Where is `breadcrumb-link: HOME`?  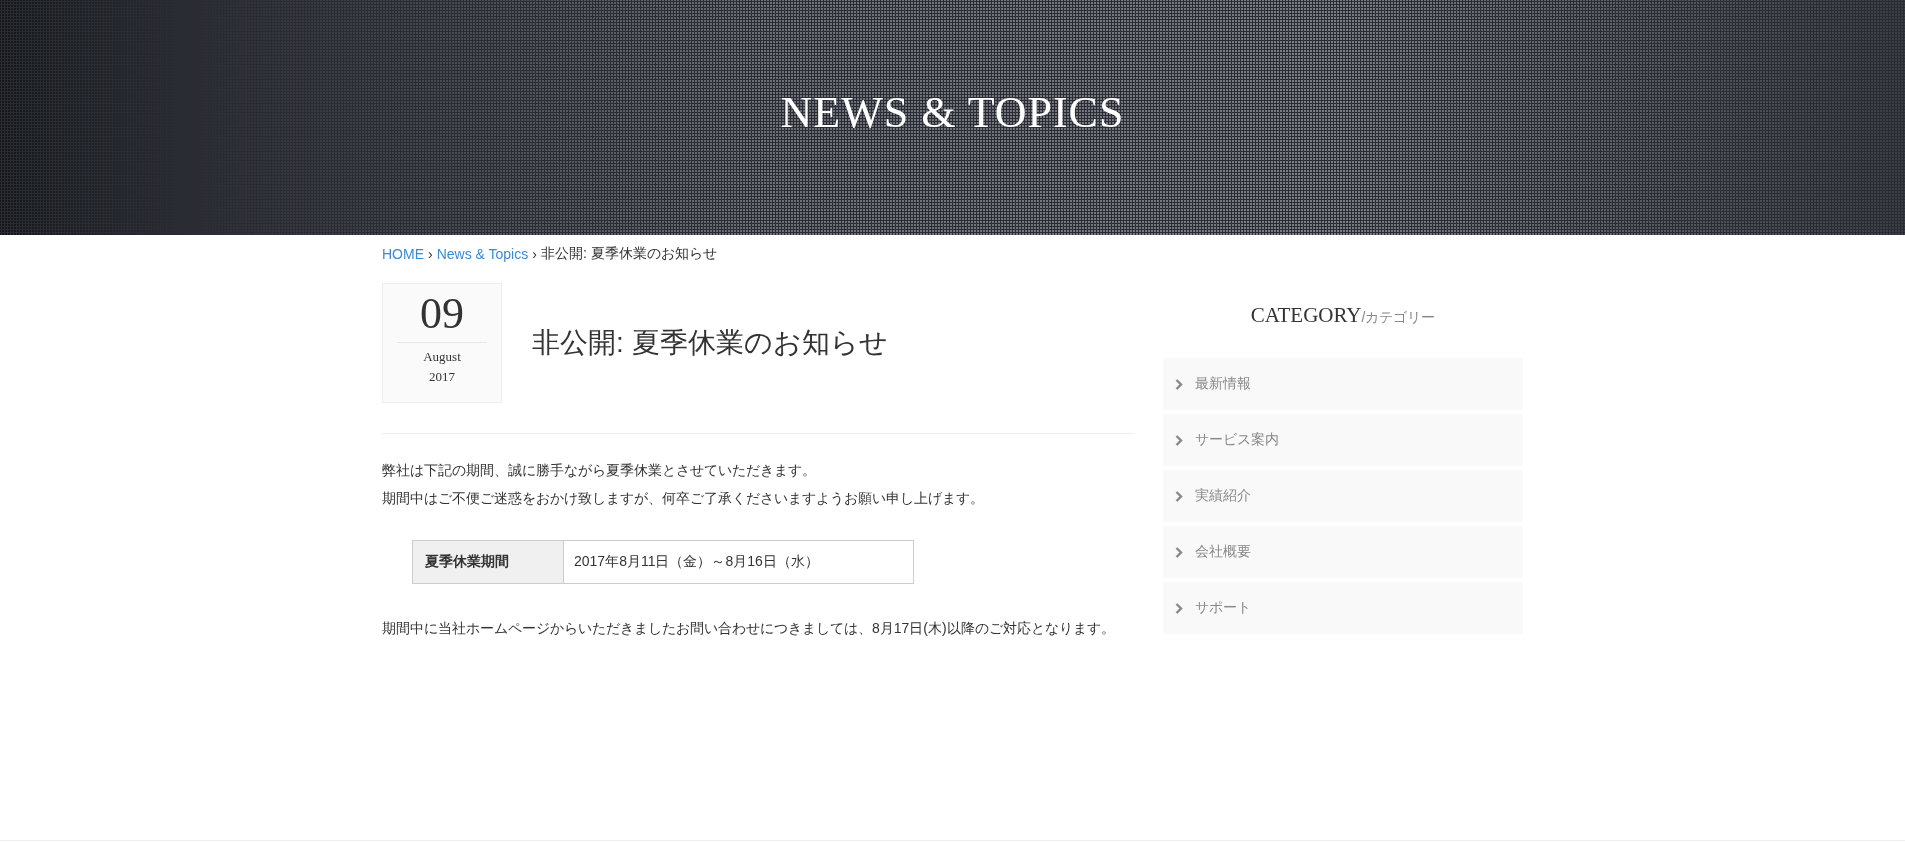 breadcrumb-link: HOME is located at coordinates (403, 254).